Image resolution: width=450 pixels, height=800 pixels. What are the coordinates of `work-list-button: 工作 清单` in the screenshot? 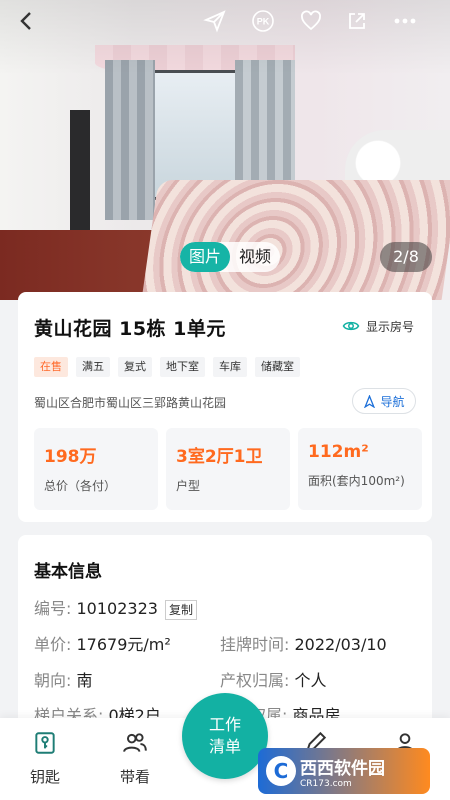 It's located at (225, 736).